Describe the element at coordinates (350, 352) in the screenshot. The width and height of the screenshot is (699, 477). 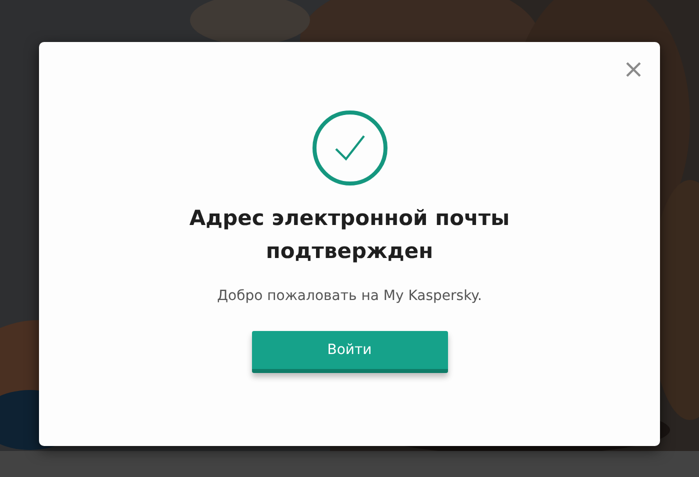
I see `login-button: Войти` at that location.